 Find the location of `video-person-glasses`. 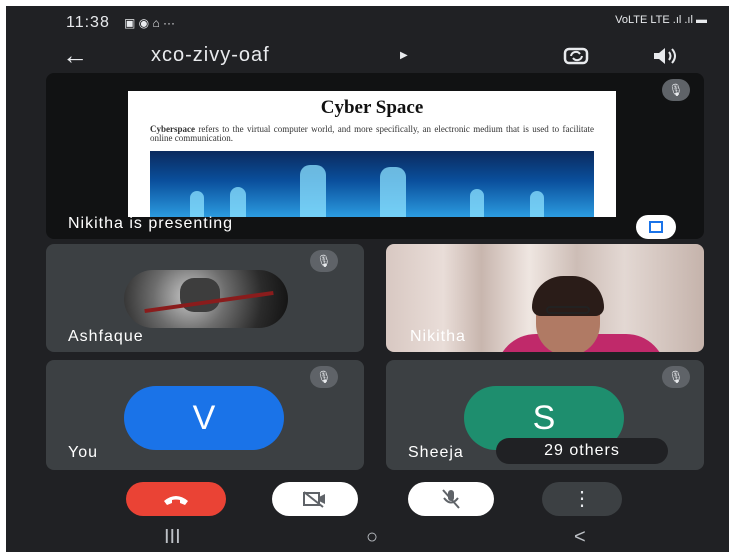

video-person-glasses is located at coordinates (568, 310).